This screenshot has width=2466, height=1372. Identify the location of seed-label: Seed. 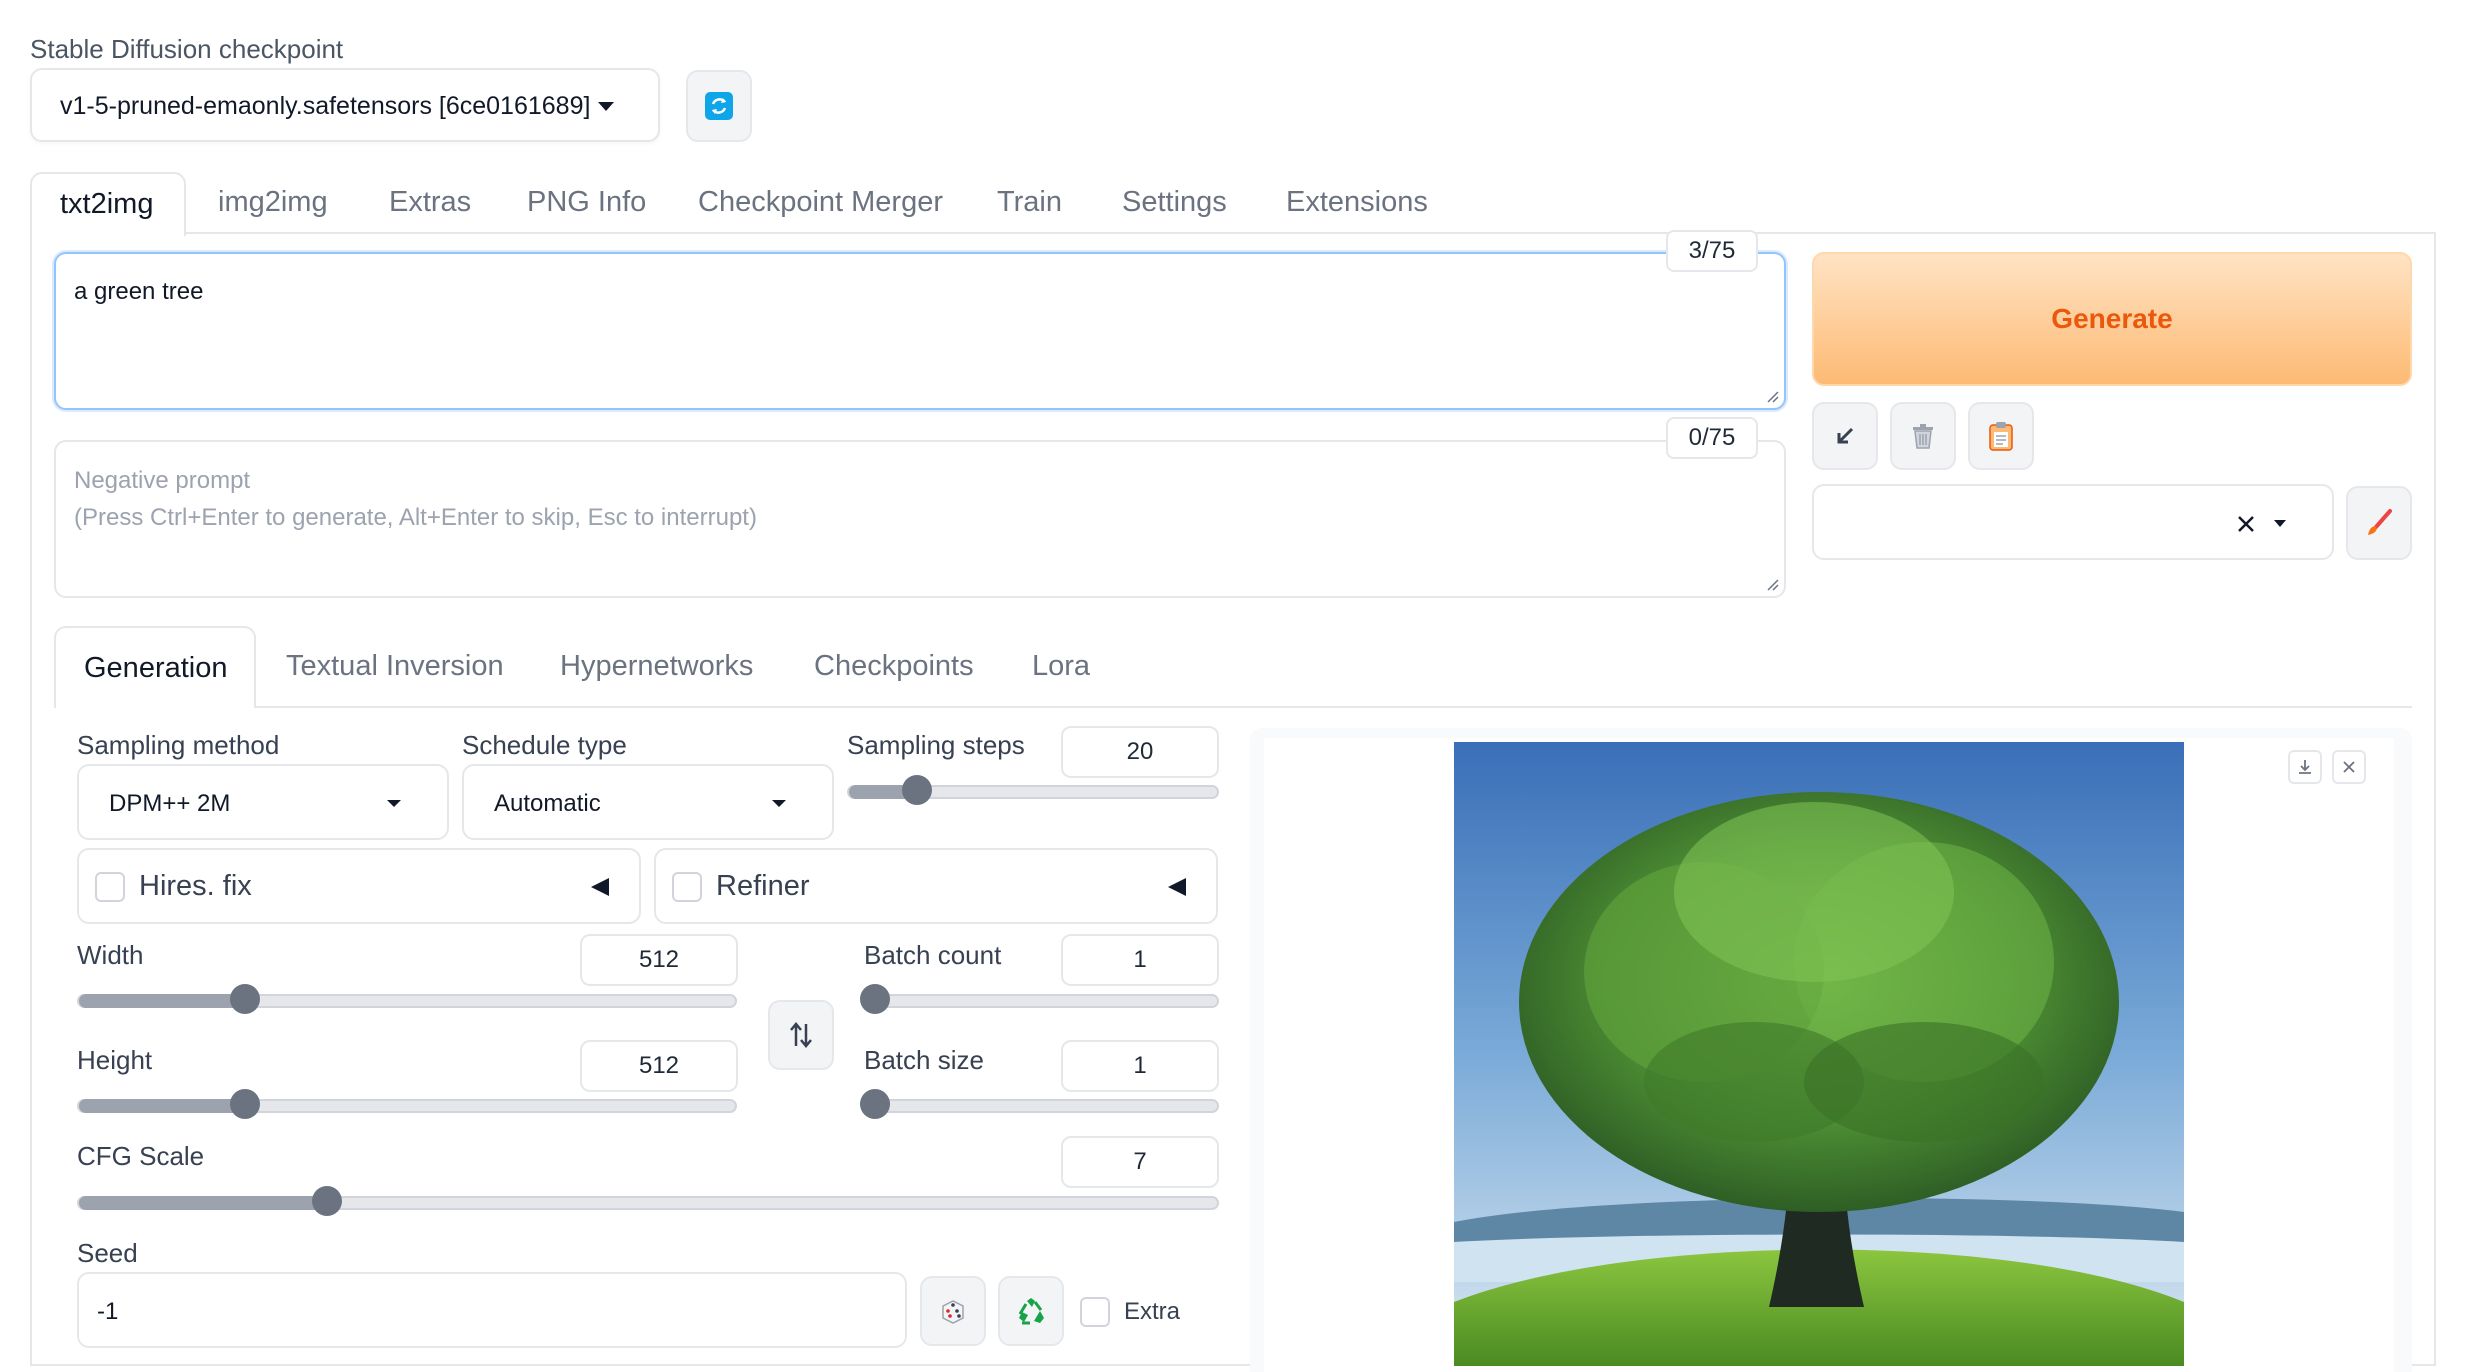
(107, 1253).